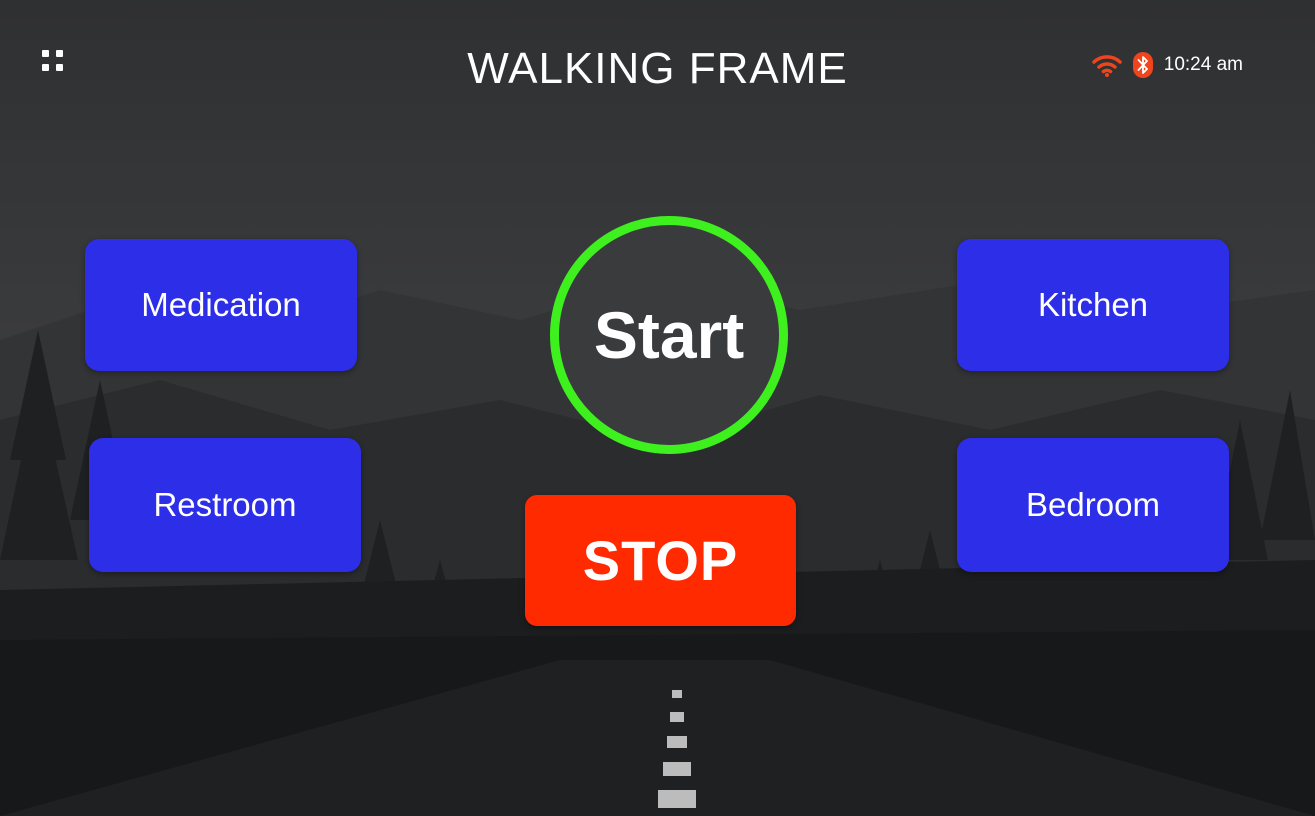 The height and width of the screenshot is (816, 1315). I want to click on medication-button-label: Medication, so click(221, 304).